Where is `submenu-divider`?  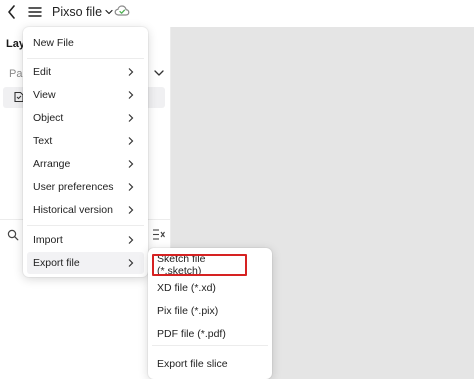 submenu-divider is located at coordinates (210, 345).